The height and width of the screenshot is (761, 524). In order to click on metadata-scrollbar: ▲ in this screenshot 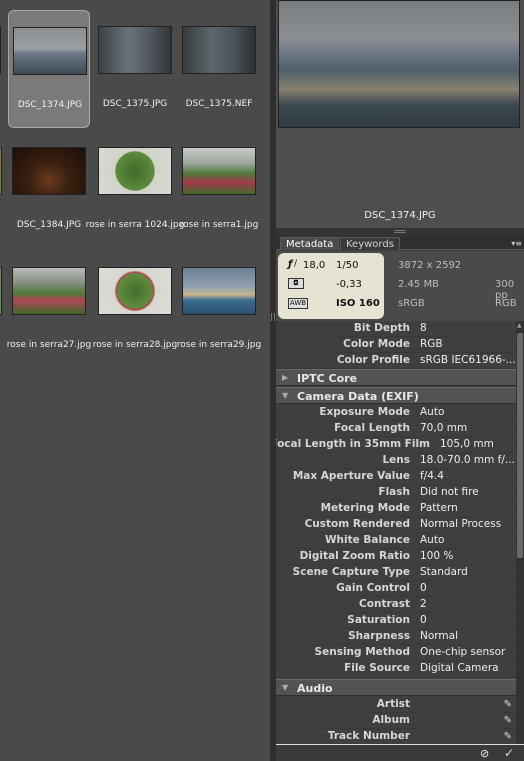, I will do `click(520, 532)`.